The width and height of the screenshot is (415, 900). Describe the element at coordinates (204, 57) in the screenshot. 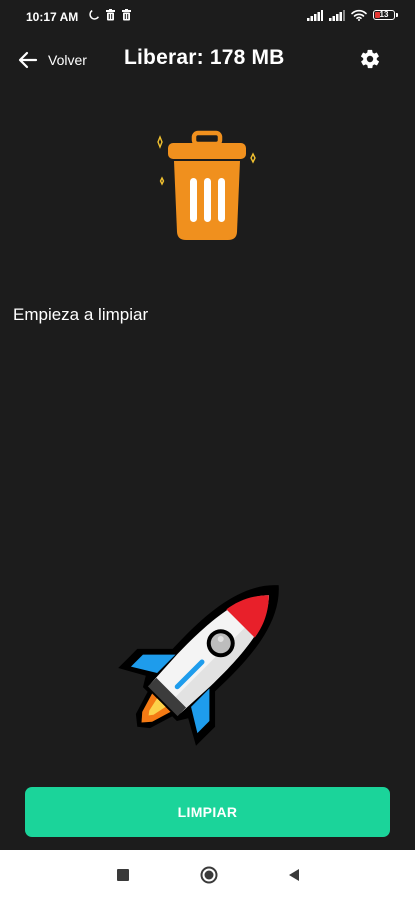

I see `page-title: Liberar: 178 MB` at that location.